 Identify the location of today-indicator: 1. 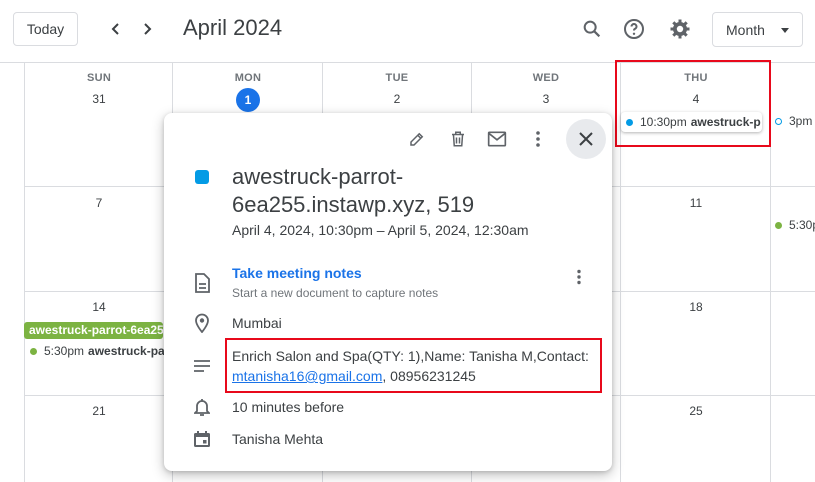
(248, 100).